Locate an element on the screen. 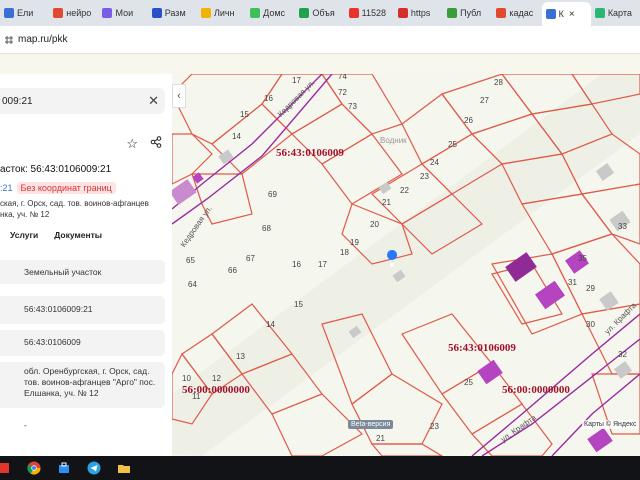  plot-number: 22 is located at coordinates (404, 190).